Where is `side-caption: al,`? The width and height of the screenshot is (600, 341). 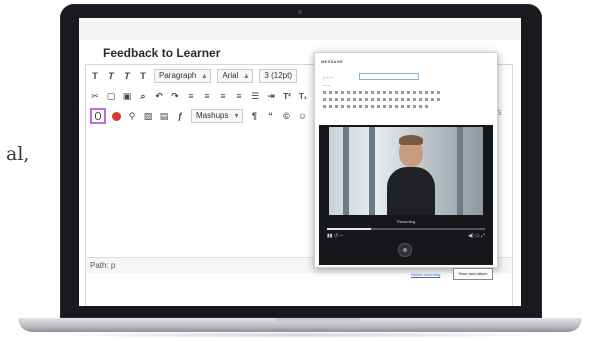 side-caption: al, is located at coordinates (18, 154).